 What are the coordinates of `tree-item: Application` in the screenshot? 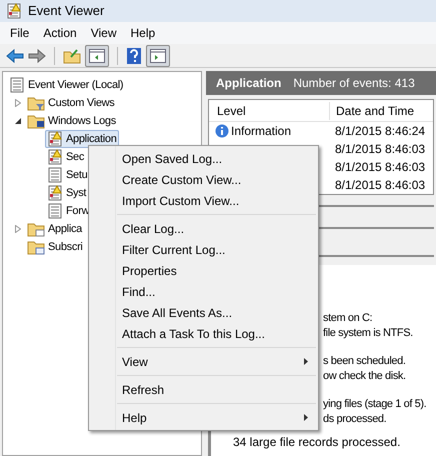 It's located at (82, 139).